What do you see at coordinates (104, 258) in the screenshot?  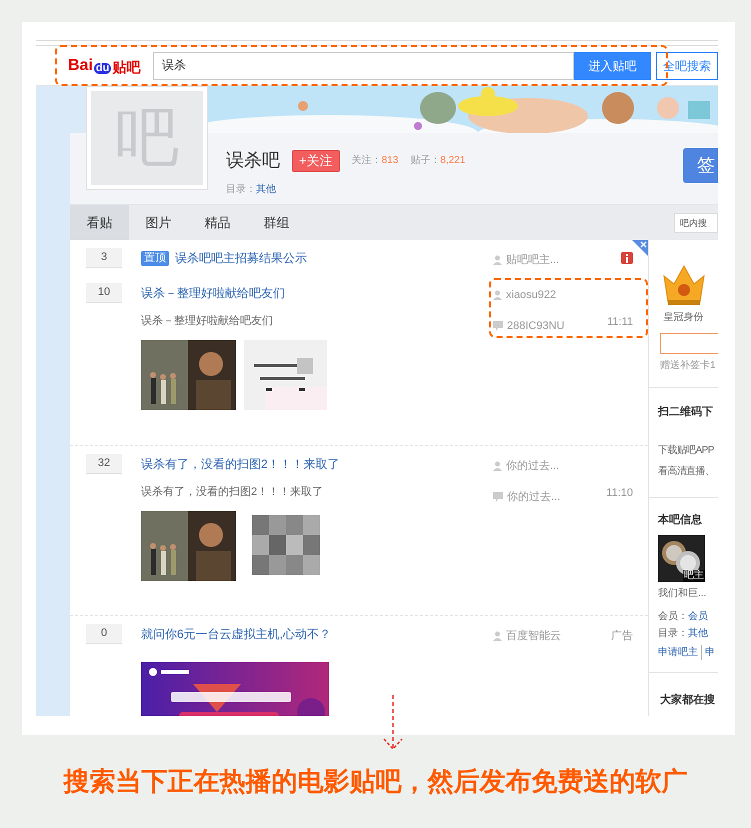 I see `reply-count: 3` at bounding box center [104, 258].